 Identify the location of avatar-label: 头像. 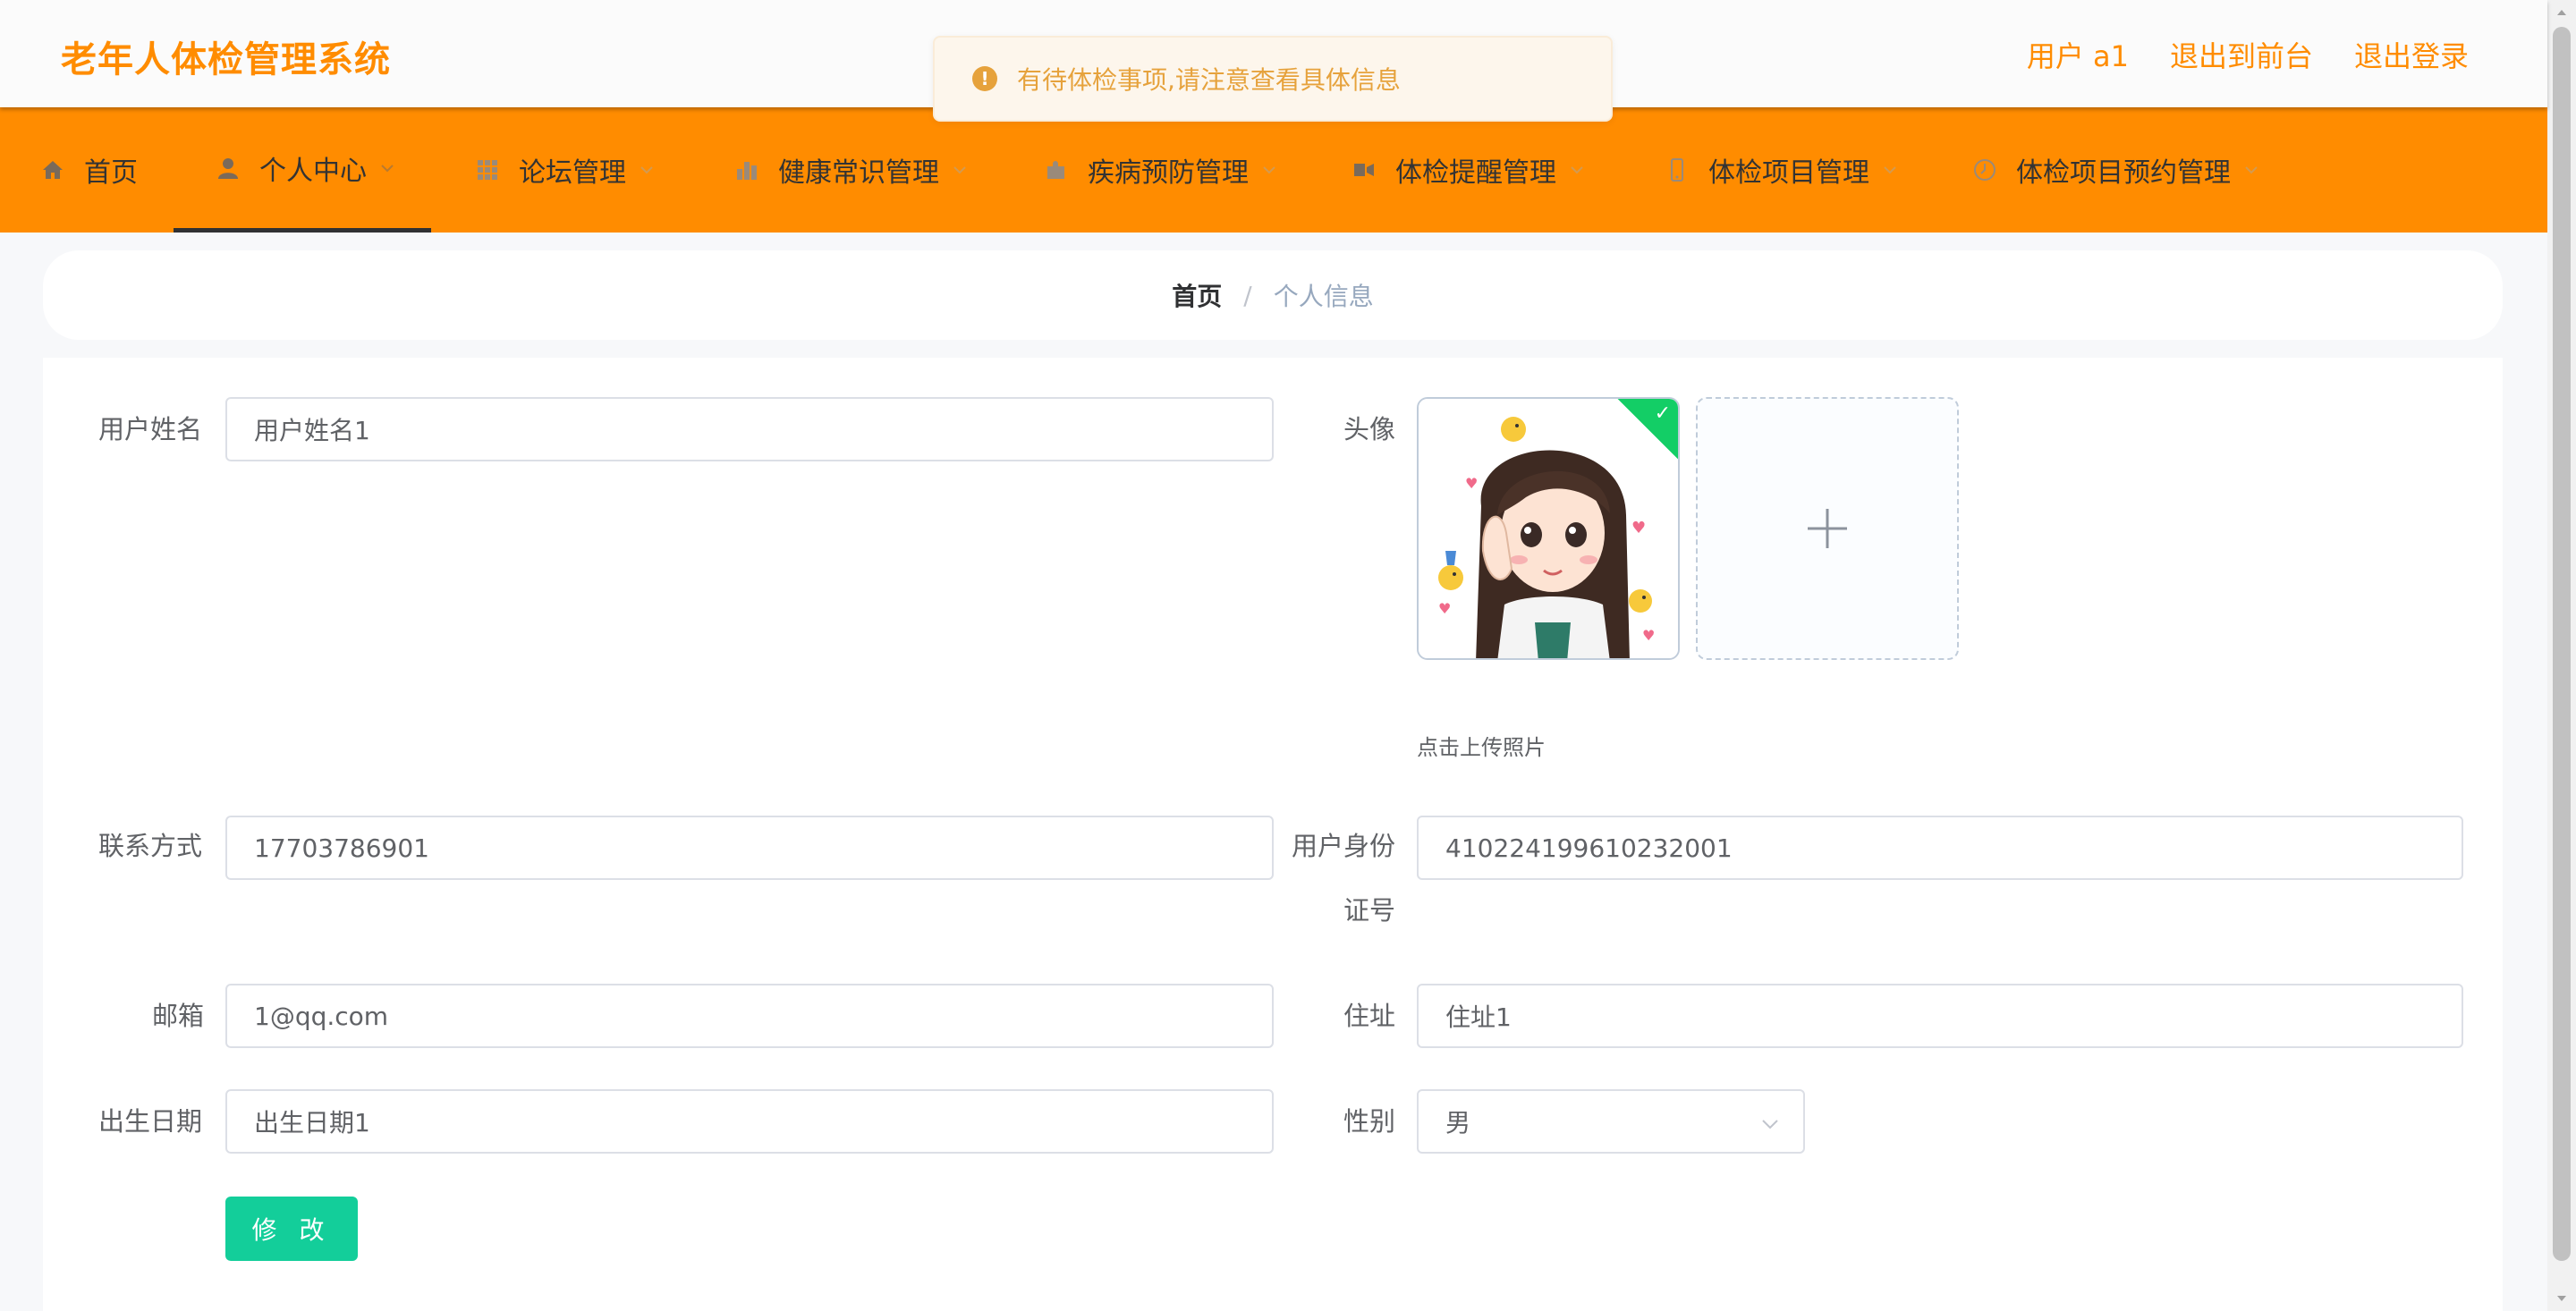
(1369, 429).